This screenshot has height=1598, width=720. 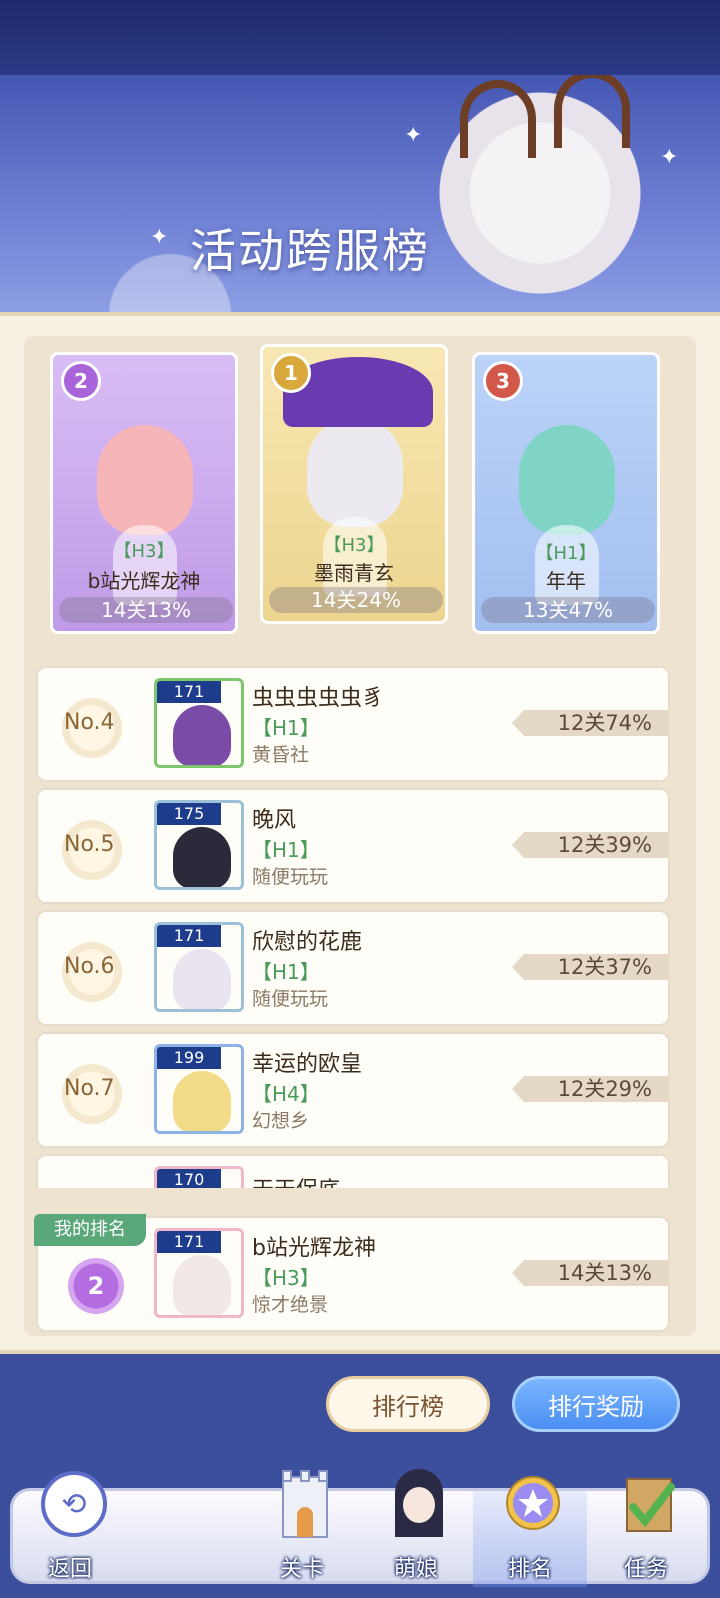 I want to click on my-rank-medal: 2, so click(x=96, y=1286).